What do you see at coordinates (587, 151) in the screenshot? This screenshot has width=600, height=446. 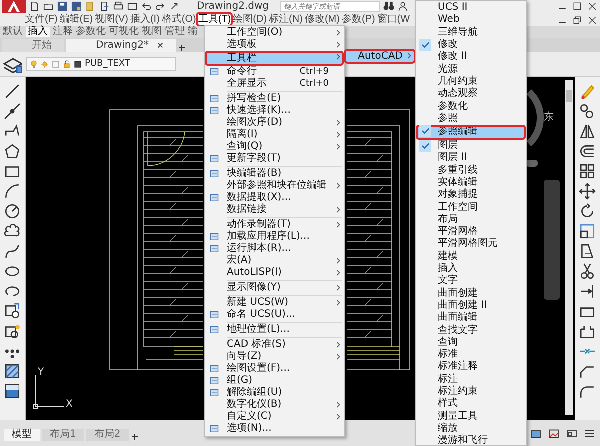 I see `offset-icon` at bounding box center [587, 151].